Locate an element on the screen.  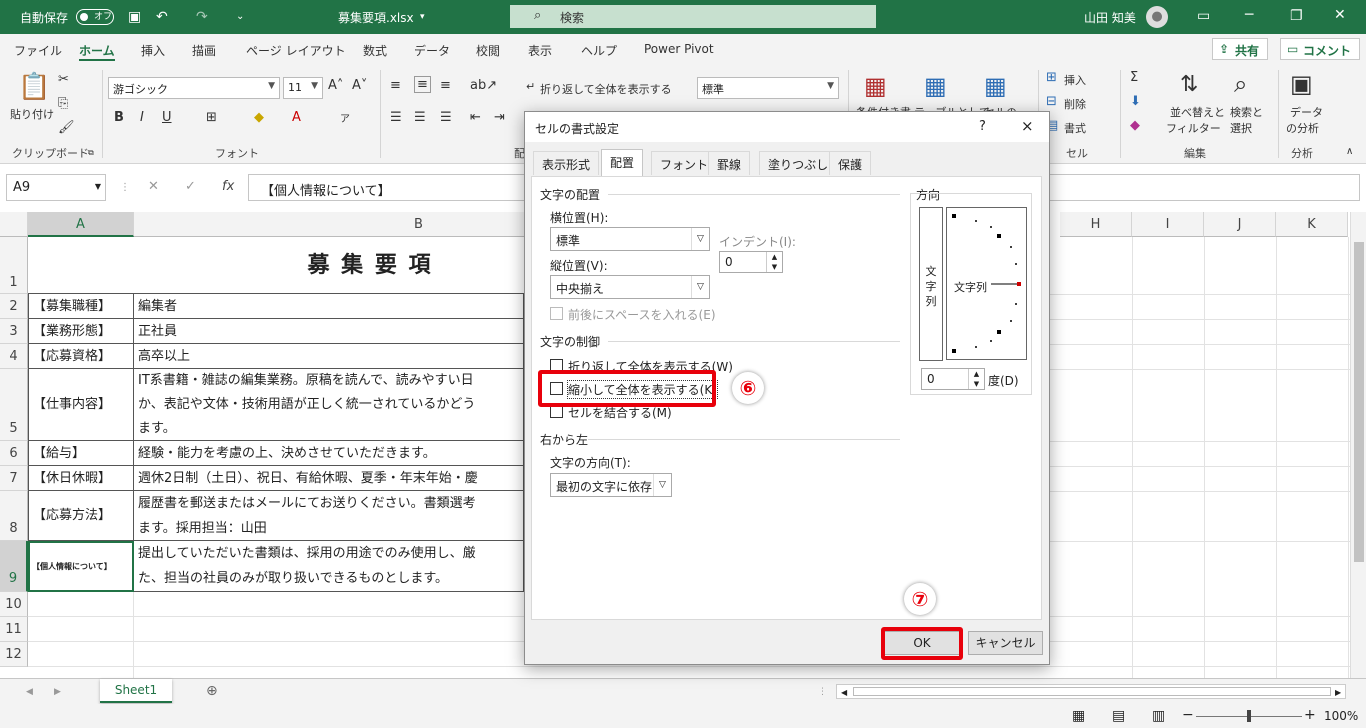
save-icon: ▣ is located at coordinates (134, 17).